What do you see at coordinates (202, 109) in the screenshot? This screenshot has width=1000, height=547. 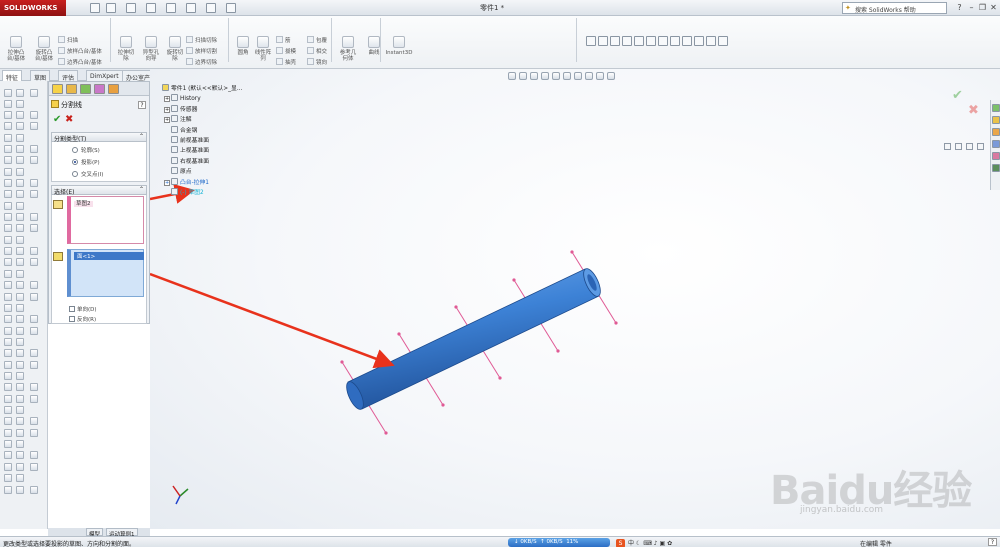 I see `tree-item: + 传感器` at bounding box center [202, 109].